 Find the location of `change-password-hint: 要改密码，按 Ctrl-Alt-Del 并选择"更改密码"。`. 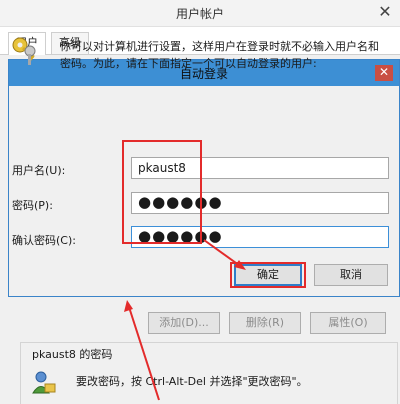

change-password-hint: 要改密码，按 Ctrl-Alt-Del 并选择"更改密码"。 is located at coordinates (192, 381).